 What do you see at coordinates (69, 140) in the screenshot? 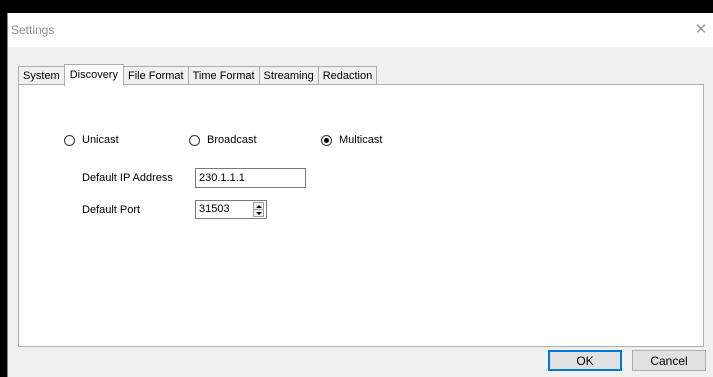
I see `radio-unicast-circle` at bounding box center [69, 140].